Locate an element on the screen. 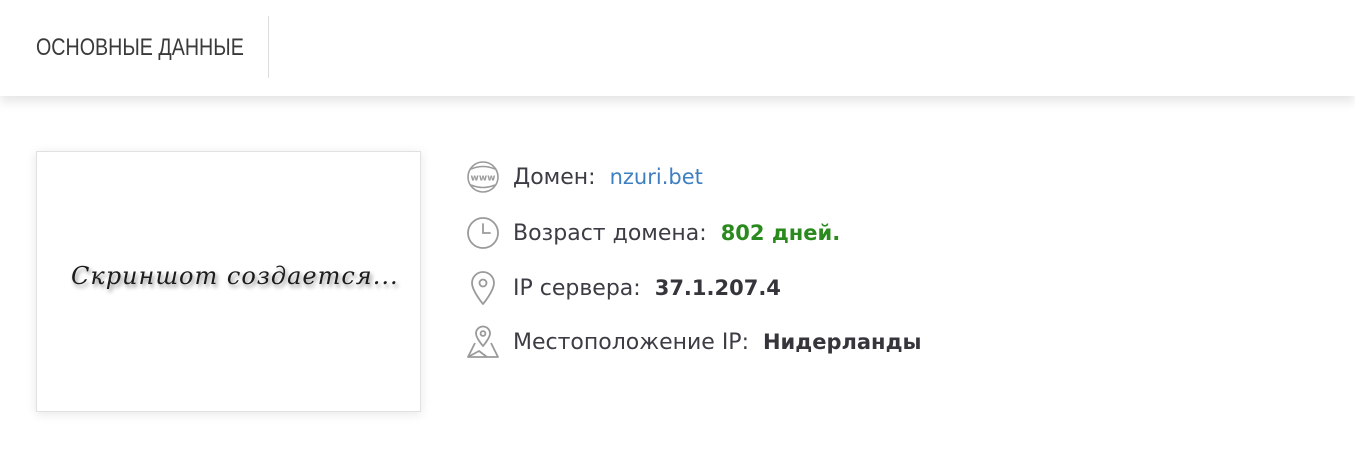 Image resolution: width=1355 pixels, height=459 pixels. domain-label: Домен: is located at coordinates (554, 177).